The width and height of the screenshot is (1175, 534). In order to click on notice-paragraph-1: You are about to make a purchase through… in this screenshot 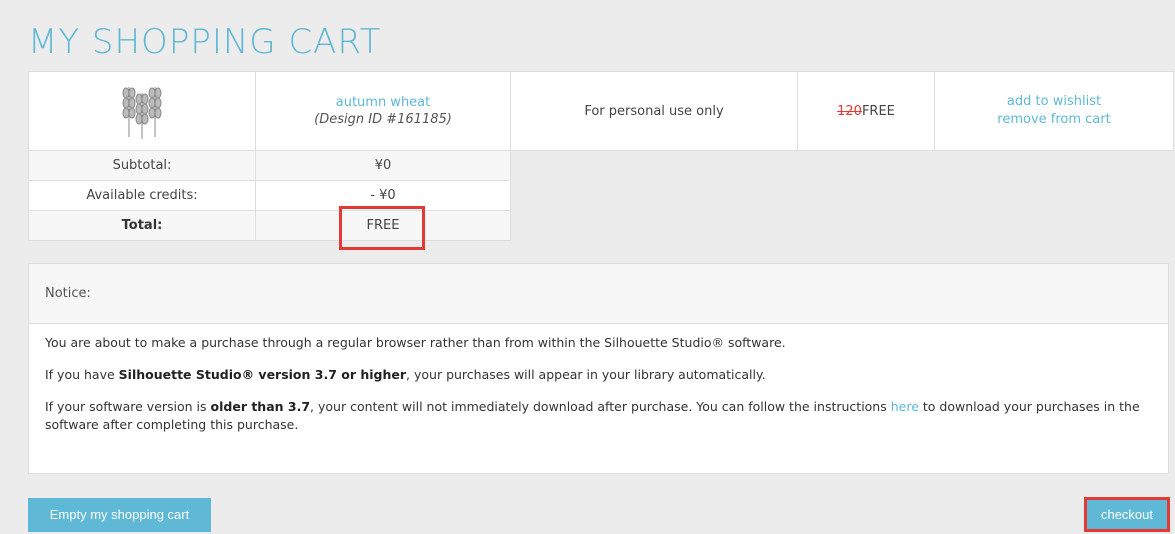, I will do `click(415, 342)`.